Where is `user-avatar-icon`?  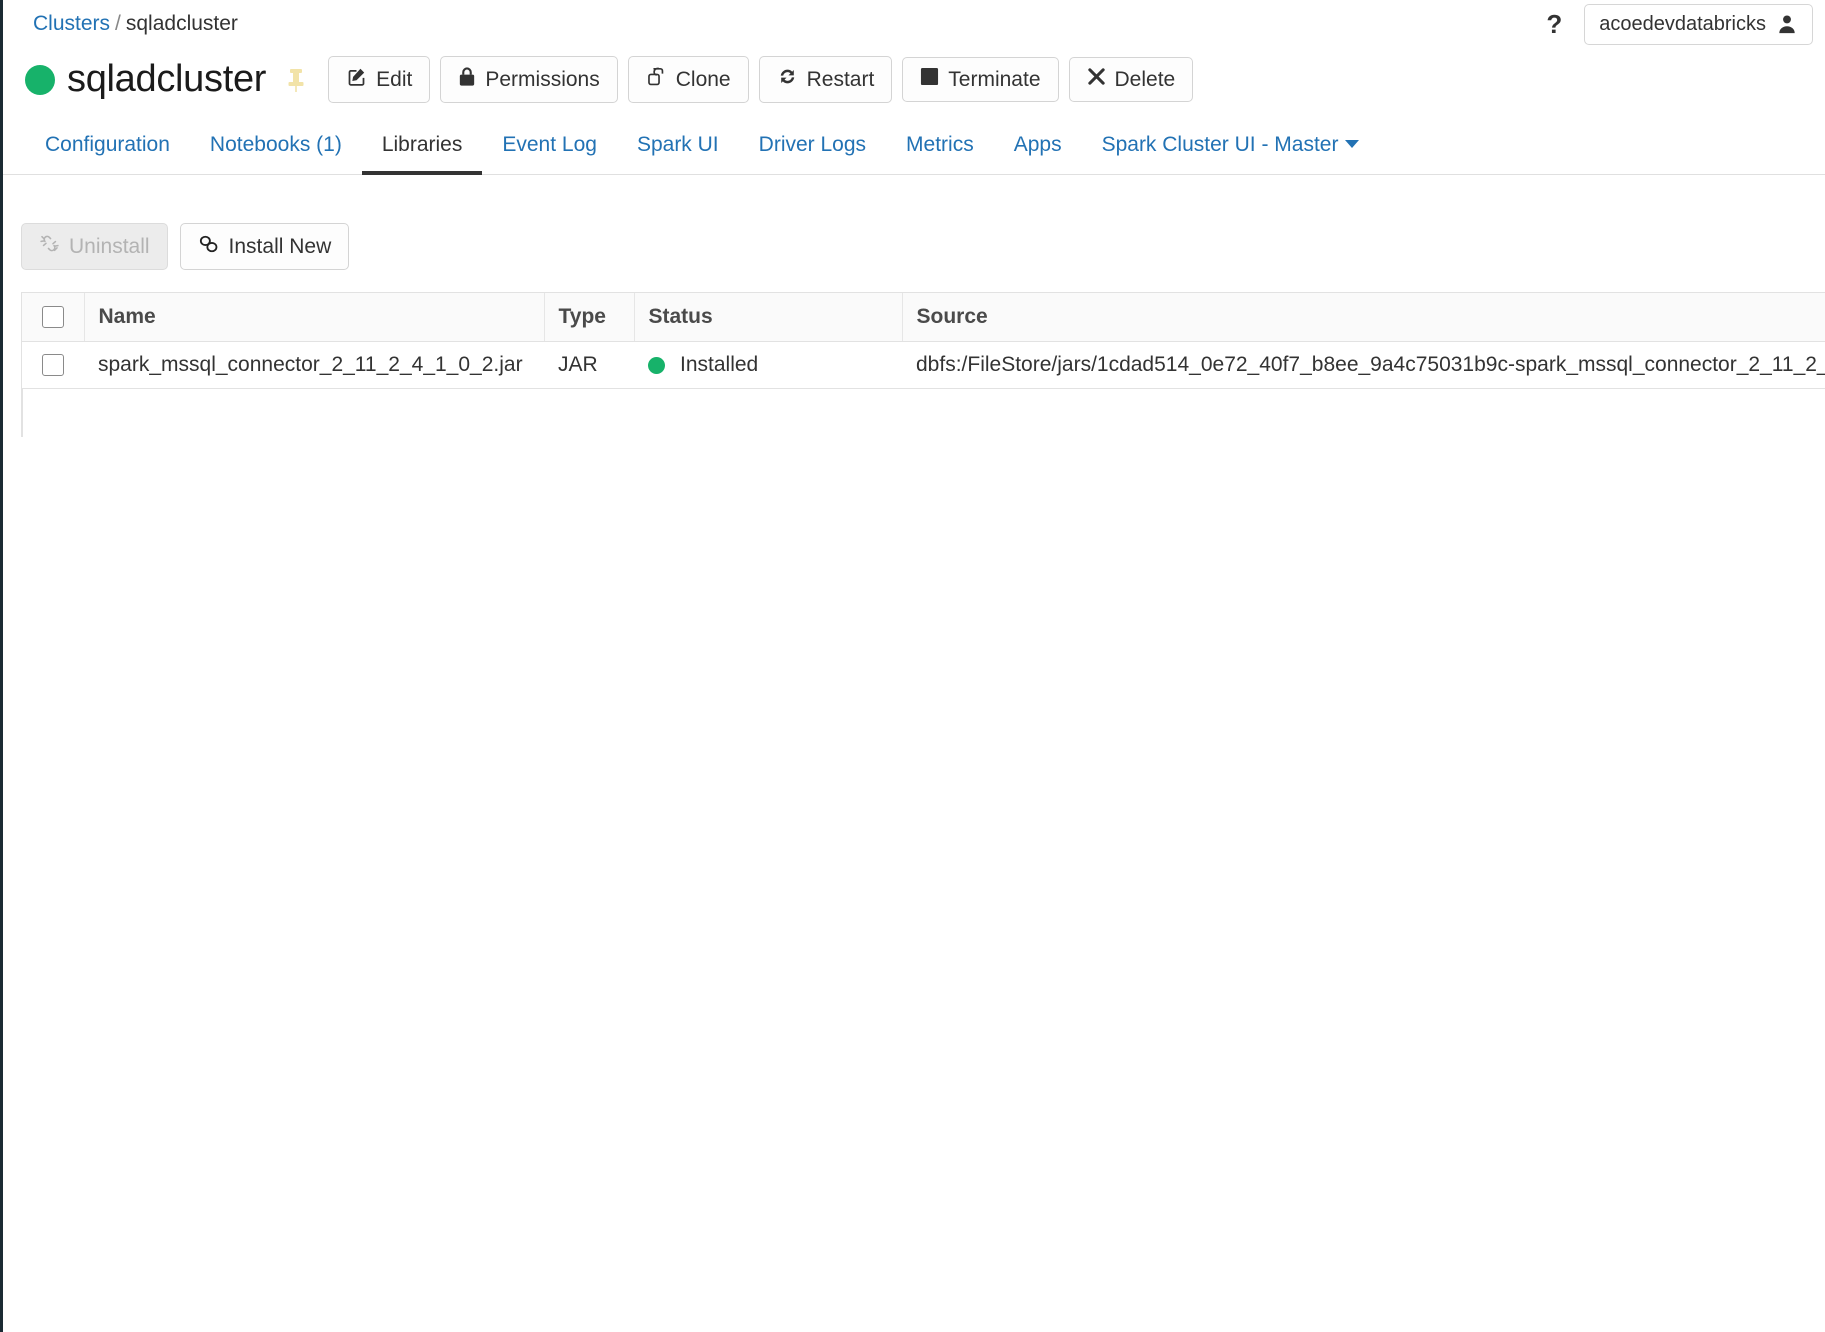
user-avatar-icon is located at coordinates (1787, 24).